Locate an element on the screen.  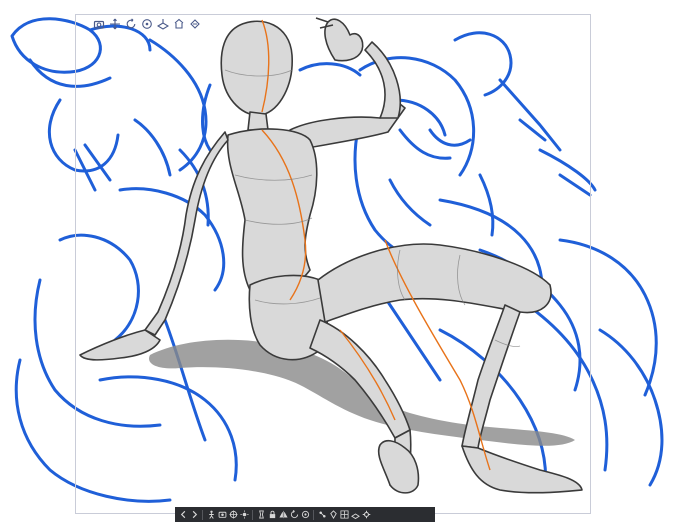
fit-icon is located at coordinates (179, 24).